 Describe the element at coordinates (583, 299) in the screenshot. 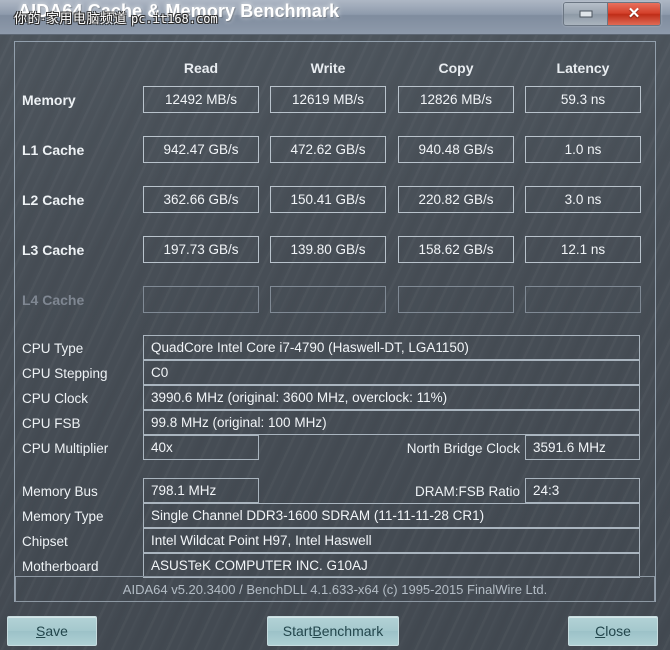

I see `cell-l4-latency` at that location.